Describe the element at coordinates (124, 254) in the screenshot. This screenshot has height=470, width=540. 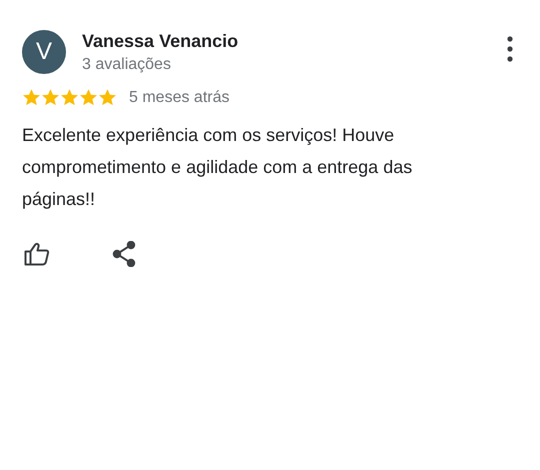
I see `share-icon` at that location.